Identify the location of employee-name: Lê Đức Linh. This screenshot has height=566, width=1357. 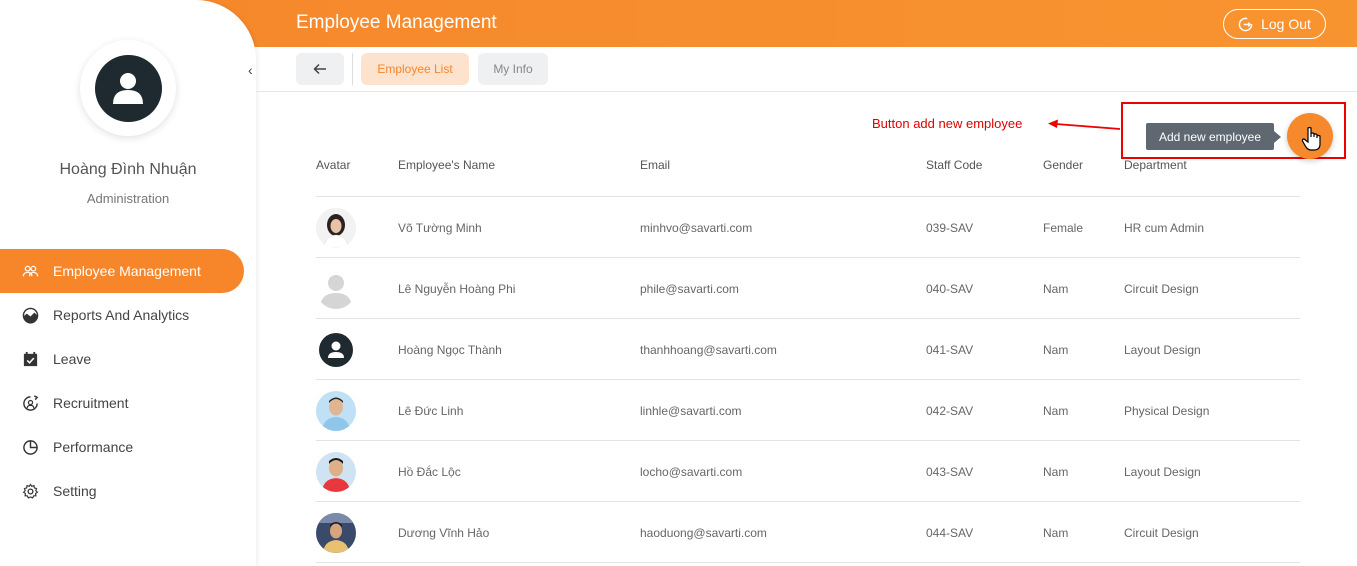
(431, 411).